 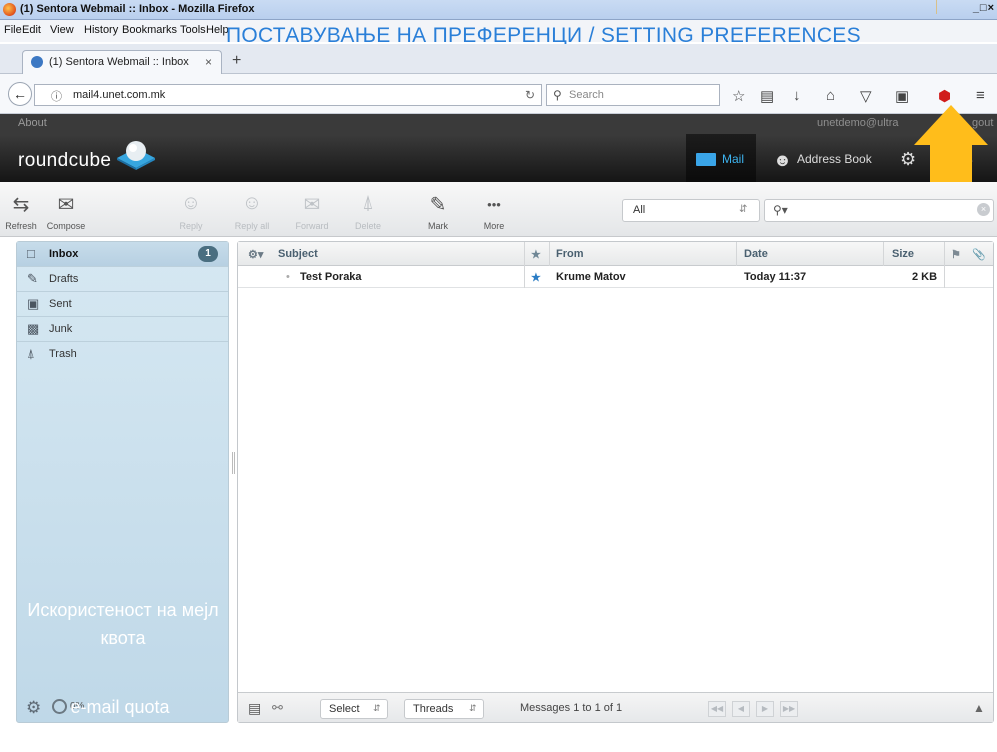 I want to click on search-icon: ⚲, so click(x=557, y=95).